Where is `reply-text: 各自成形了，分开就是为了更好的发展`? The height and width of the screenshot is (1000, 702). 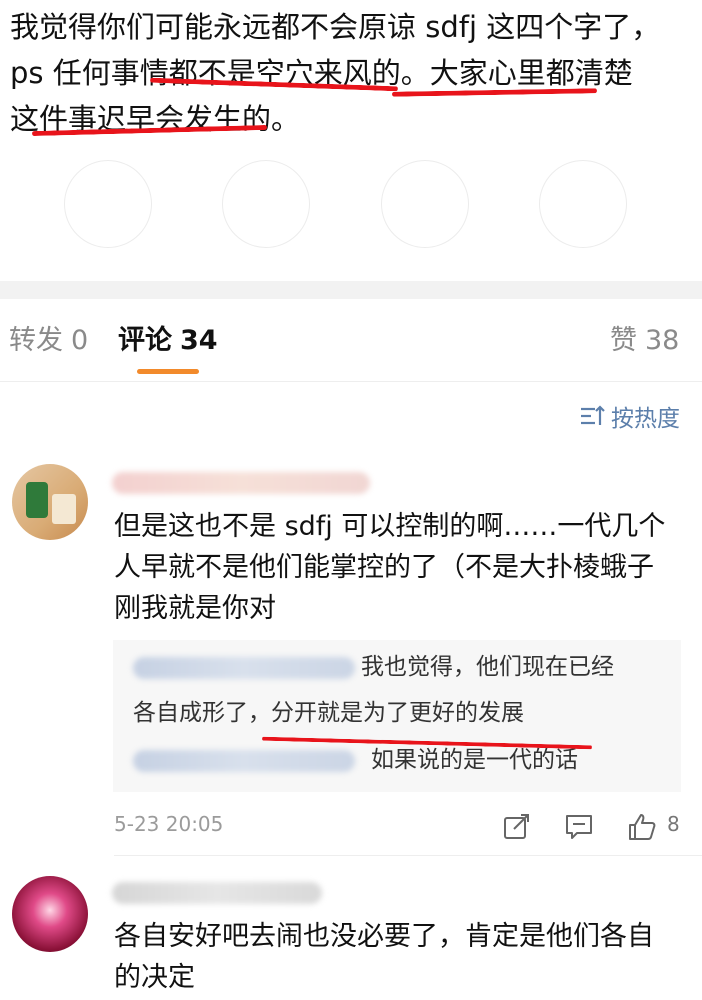
reply-text: 各自成形了，分开就是为了更好的发展 is located at coordinates (328, 713).